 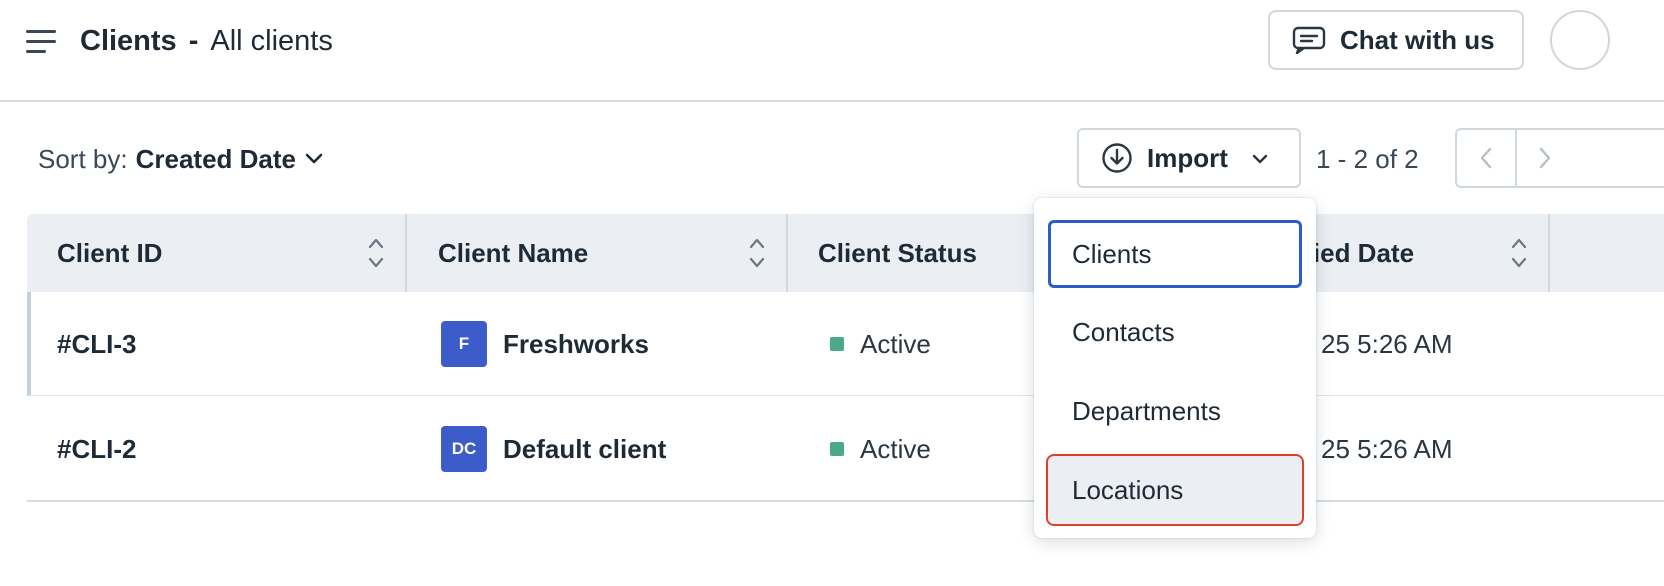 What do you see at coordinates (1175, 332) in the screenshot?
I see `menu-item-contacts: Contacts` at bounding box center [1175, 332].